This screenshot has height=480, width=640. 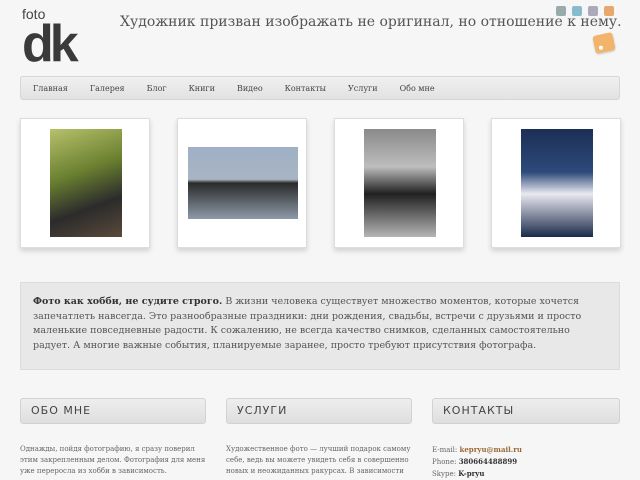 What do you see at coordinates (577, 11) in the screenshot?
I see `twitter-icon` at bounding box center [577, 11].